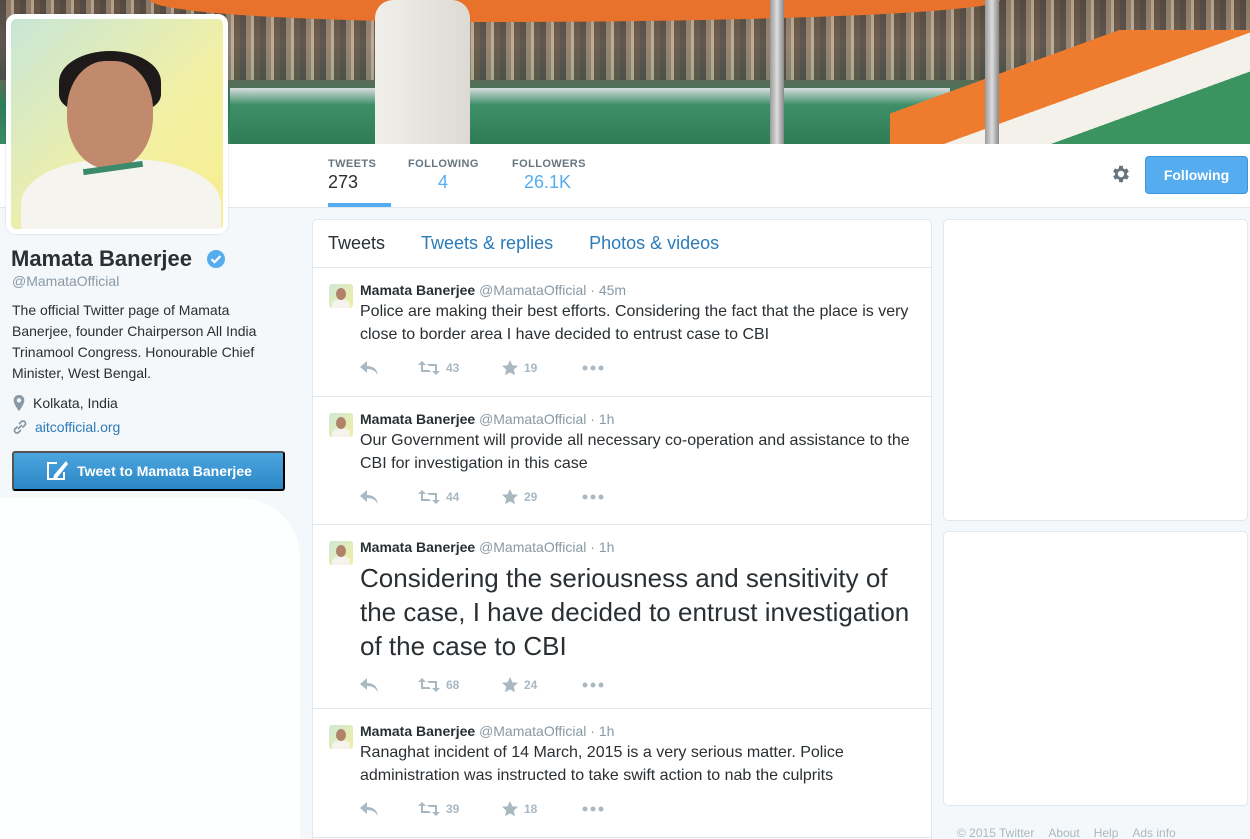 This screenshot has width=1250, height=839. I want to click on stat-tweets-value: 273, so click(343, 182).